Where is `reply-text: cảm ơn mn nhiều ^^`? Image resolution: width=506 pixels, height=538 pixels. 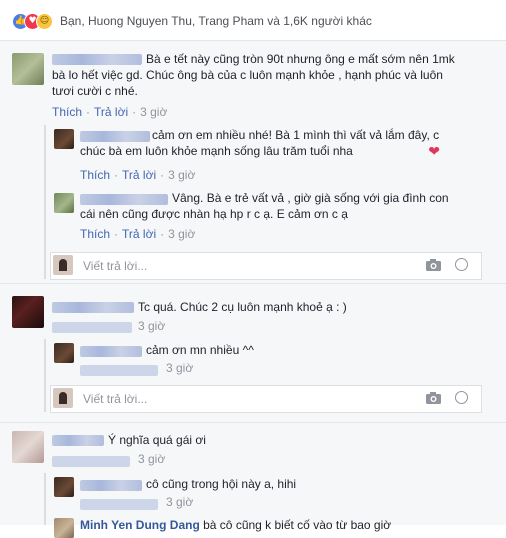
reply-text: cảm ơn mn nhiều ^^ is located at coordinates (200, 350).